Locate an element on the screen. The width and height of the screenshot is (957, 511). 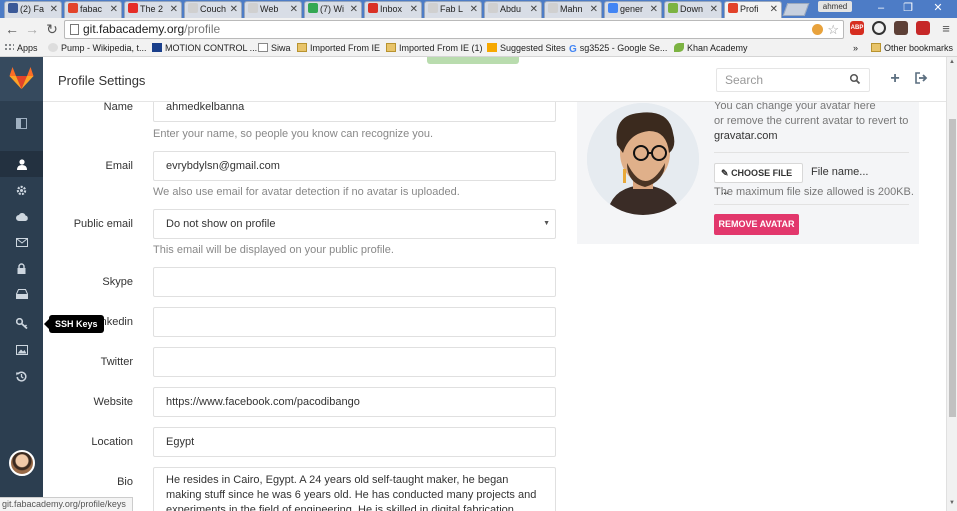
scroll-down-icon: ▼ is located at coordinates (952, 503).